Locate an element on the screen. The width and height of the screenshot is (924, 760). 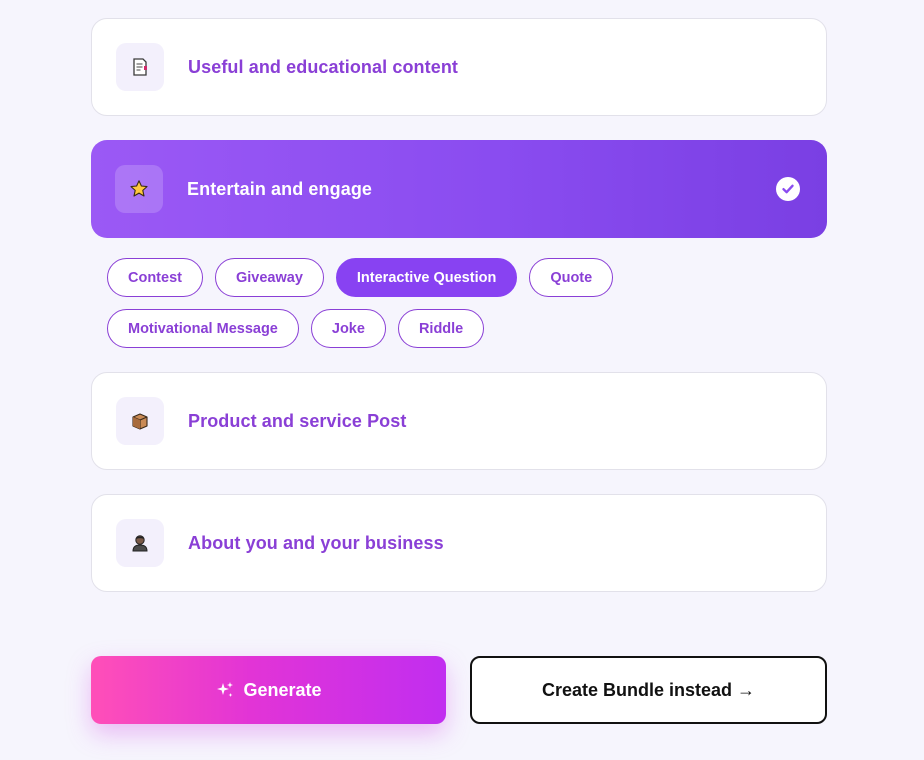
category-card-entertain: Entertain and engage is located at coordinates (459, 189).